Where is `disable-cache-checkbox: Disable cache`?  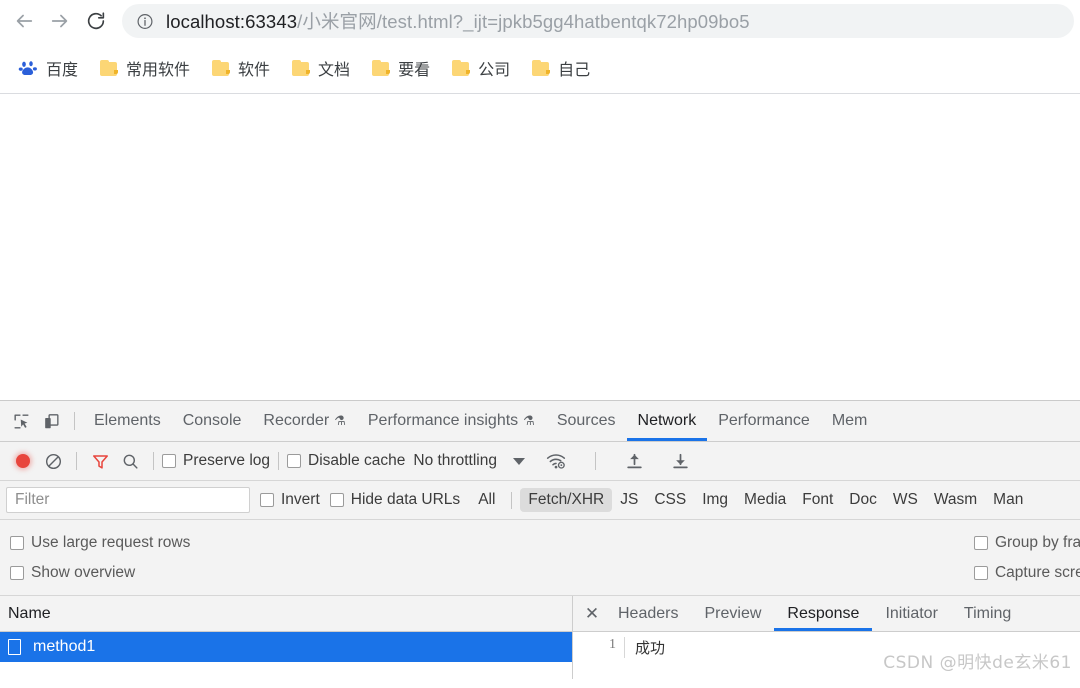 disable-cache-checkbox: Disable cache is located at coordinates (346, 461).